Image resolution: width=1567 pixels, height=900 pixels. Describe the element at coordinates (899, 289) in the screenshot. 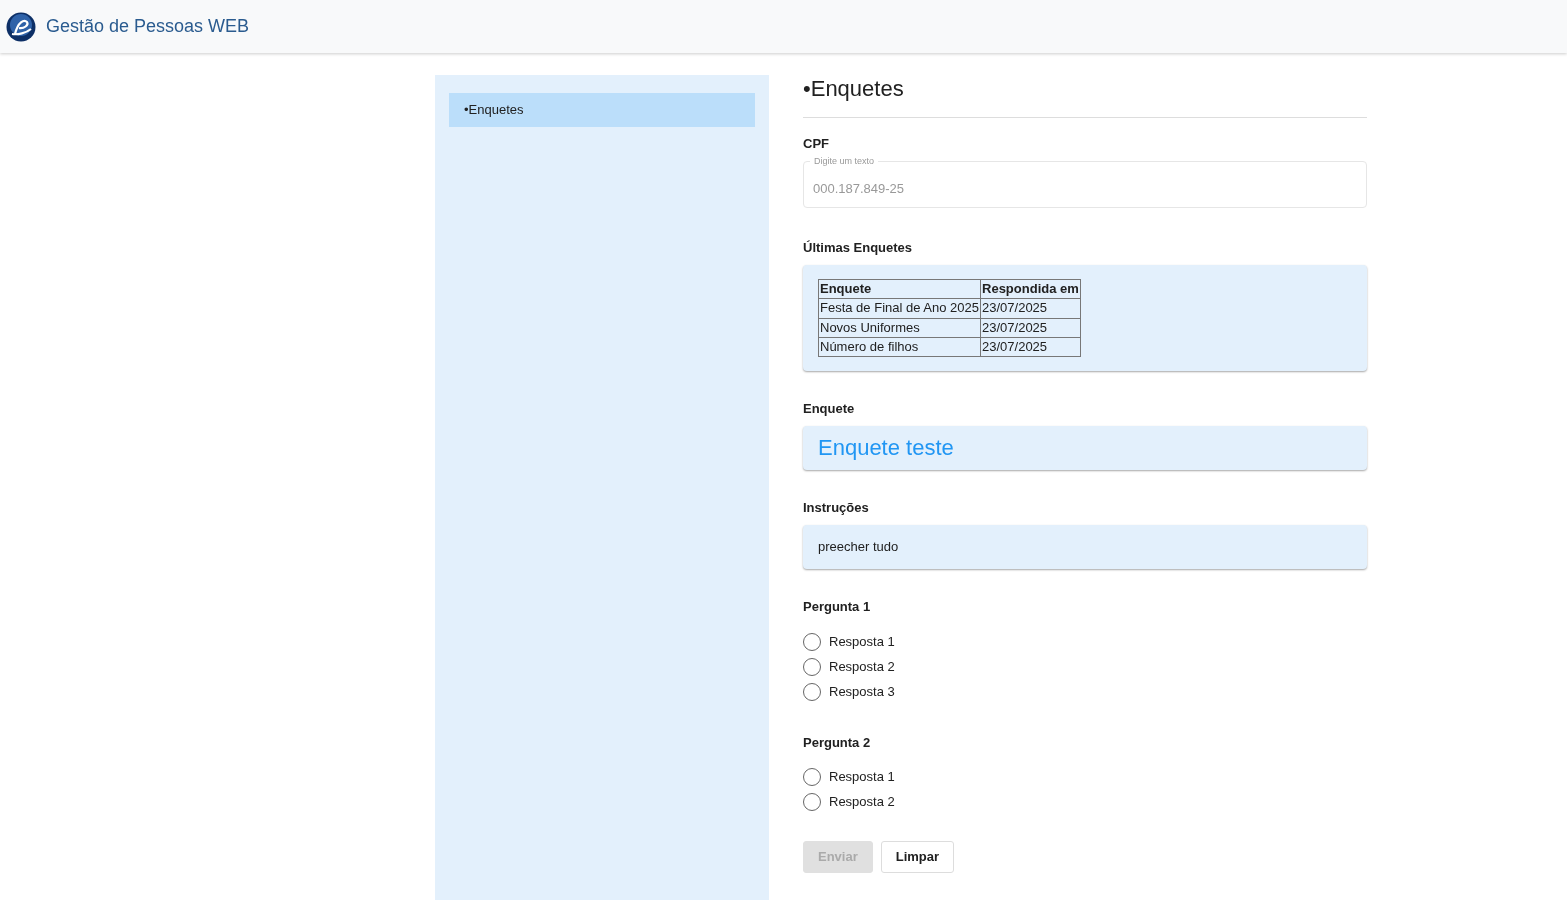

I see `column-header: Enquete` at that location.